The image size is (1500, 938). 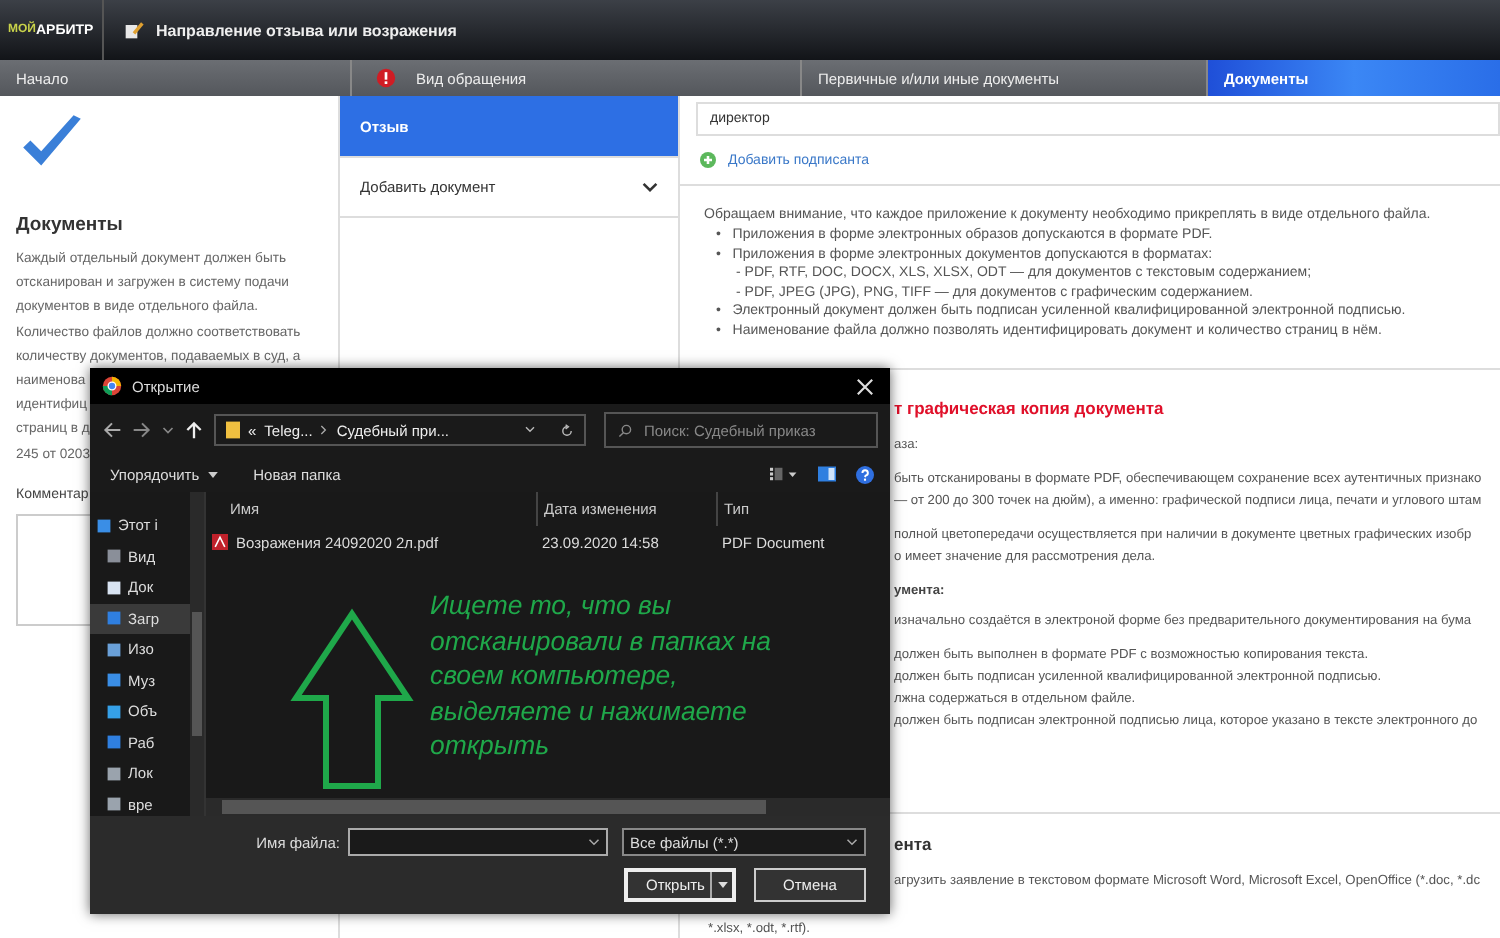 What do you see at coordinates (324, 430) in the screenshot?
I see `chevron-right-icon` at bounding box center [324, 430].